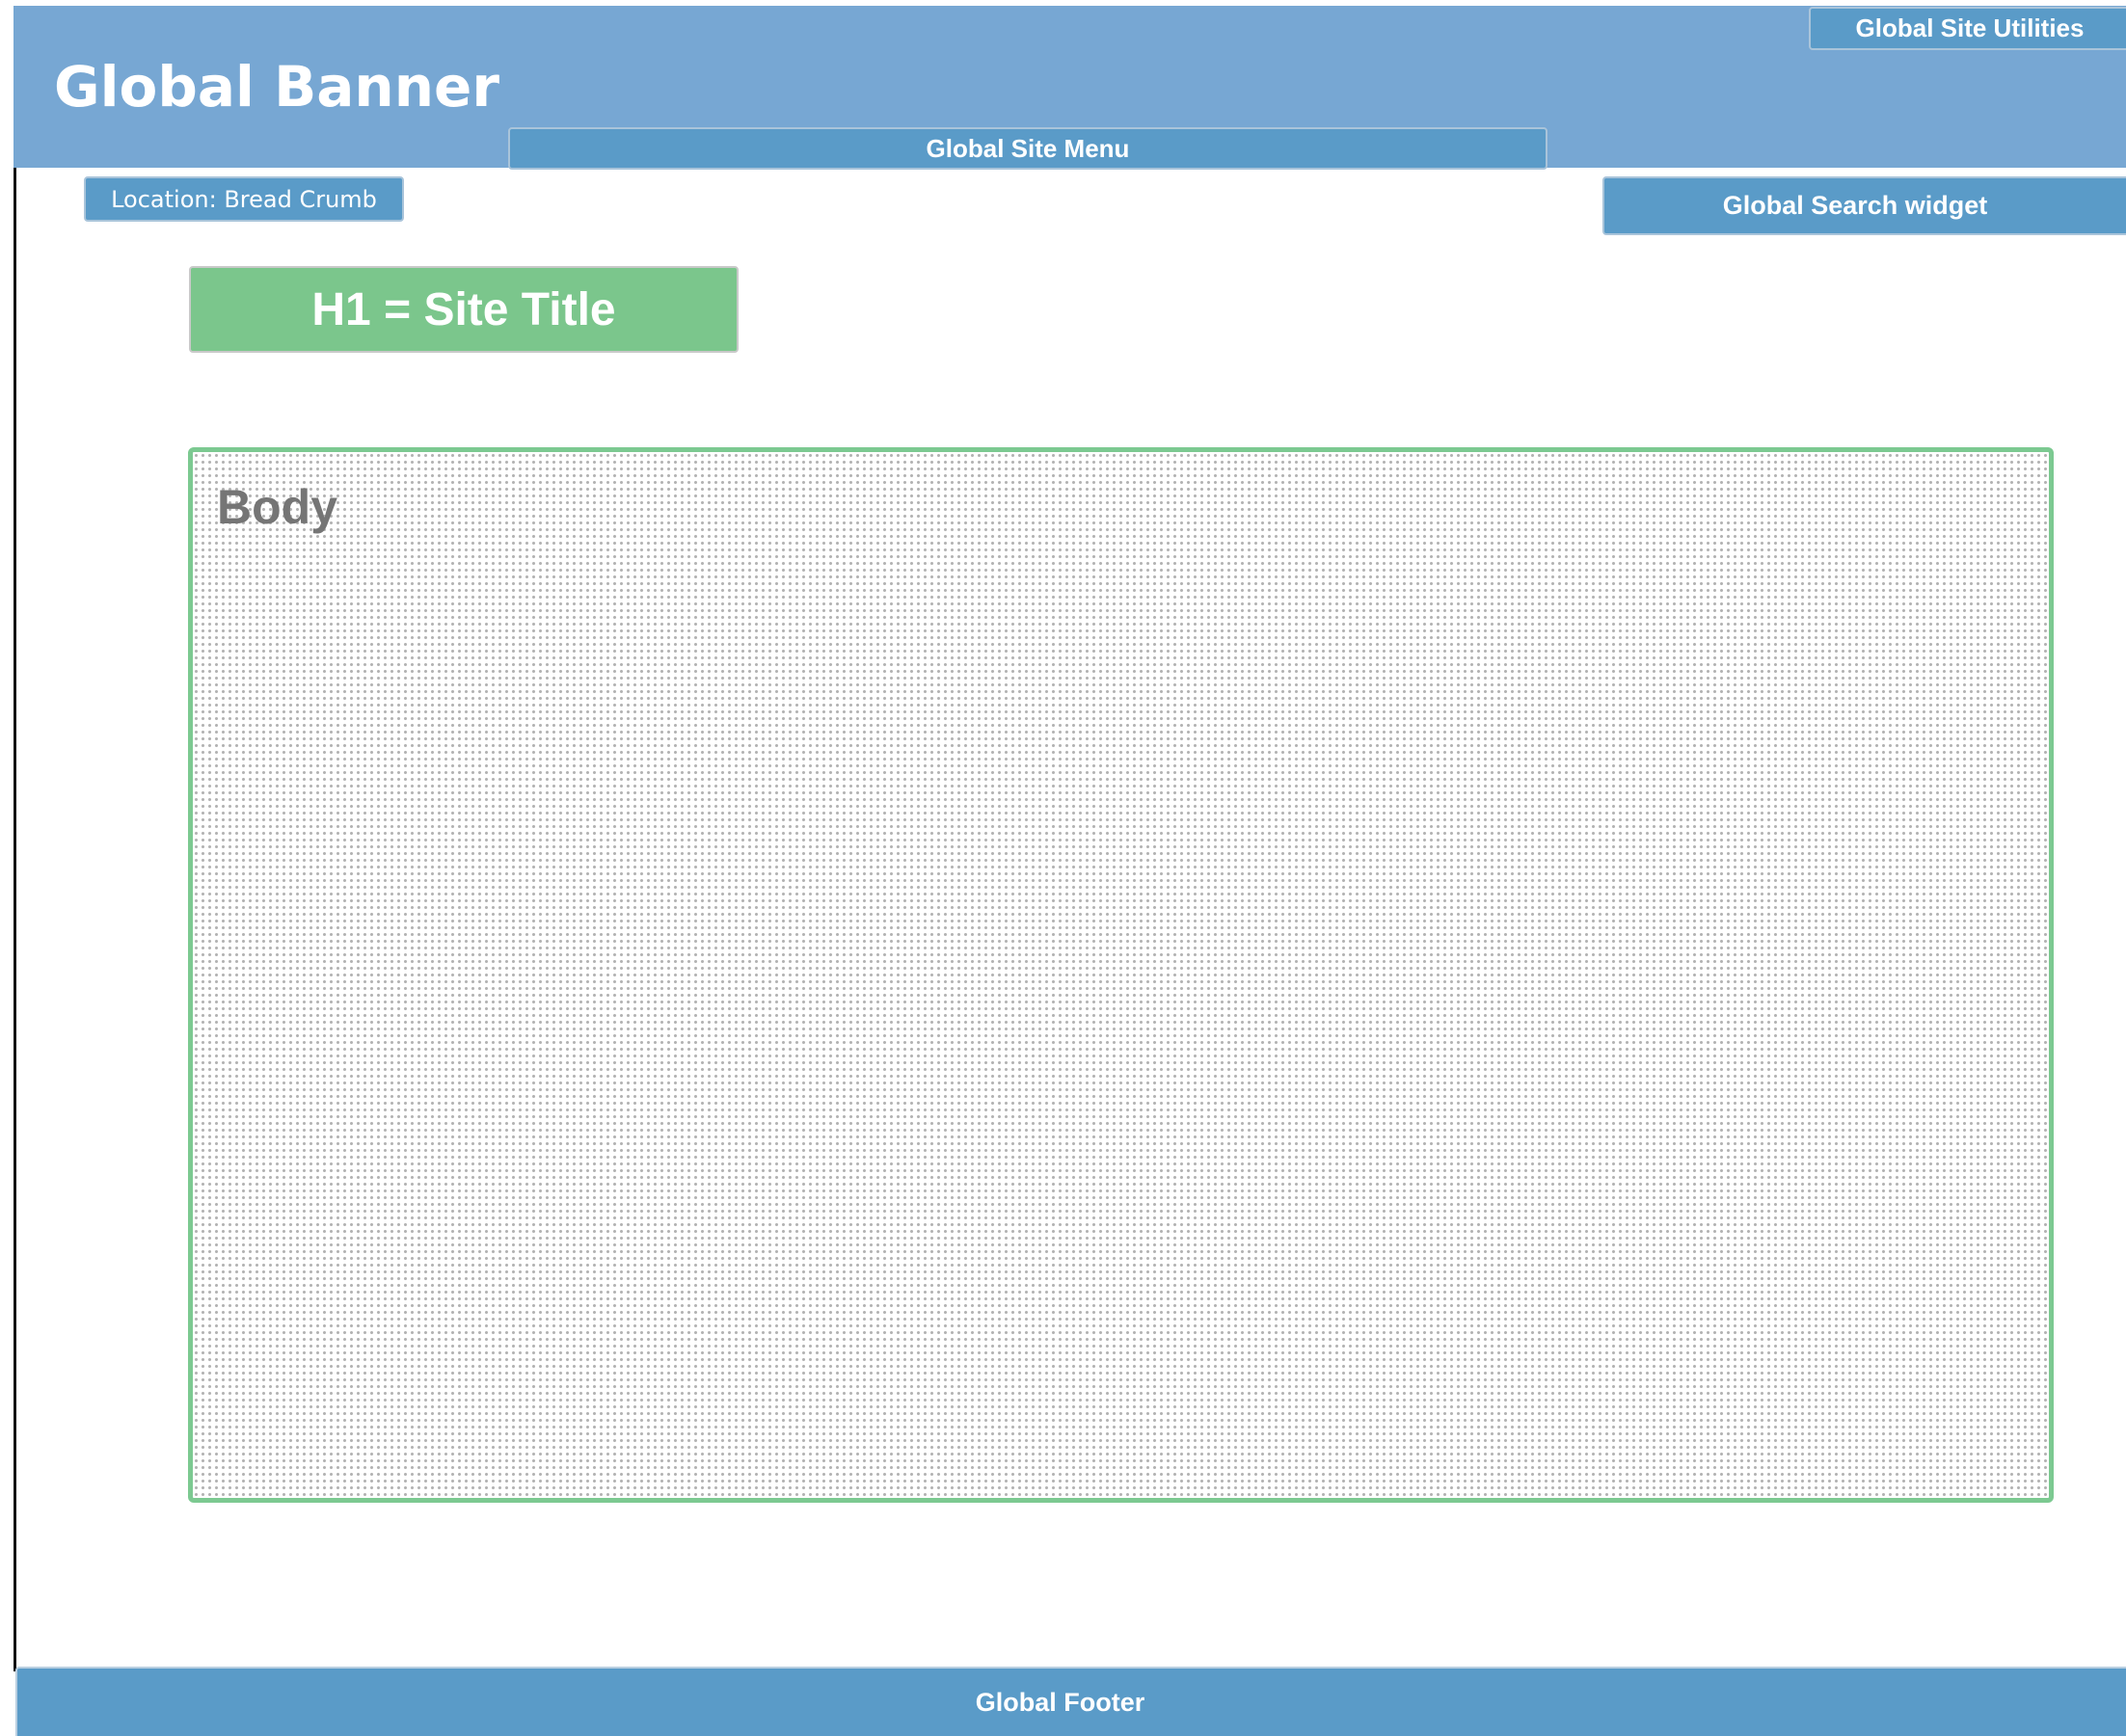  Describe the element at coordinates (1070, 1701) in the screenshot. I see `global-footer: Global Footer` at that location.